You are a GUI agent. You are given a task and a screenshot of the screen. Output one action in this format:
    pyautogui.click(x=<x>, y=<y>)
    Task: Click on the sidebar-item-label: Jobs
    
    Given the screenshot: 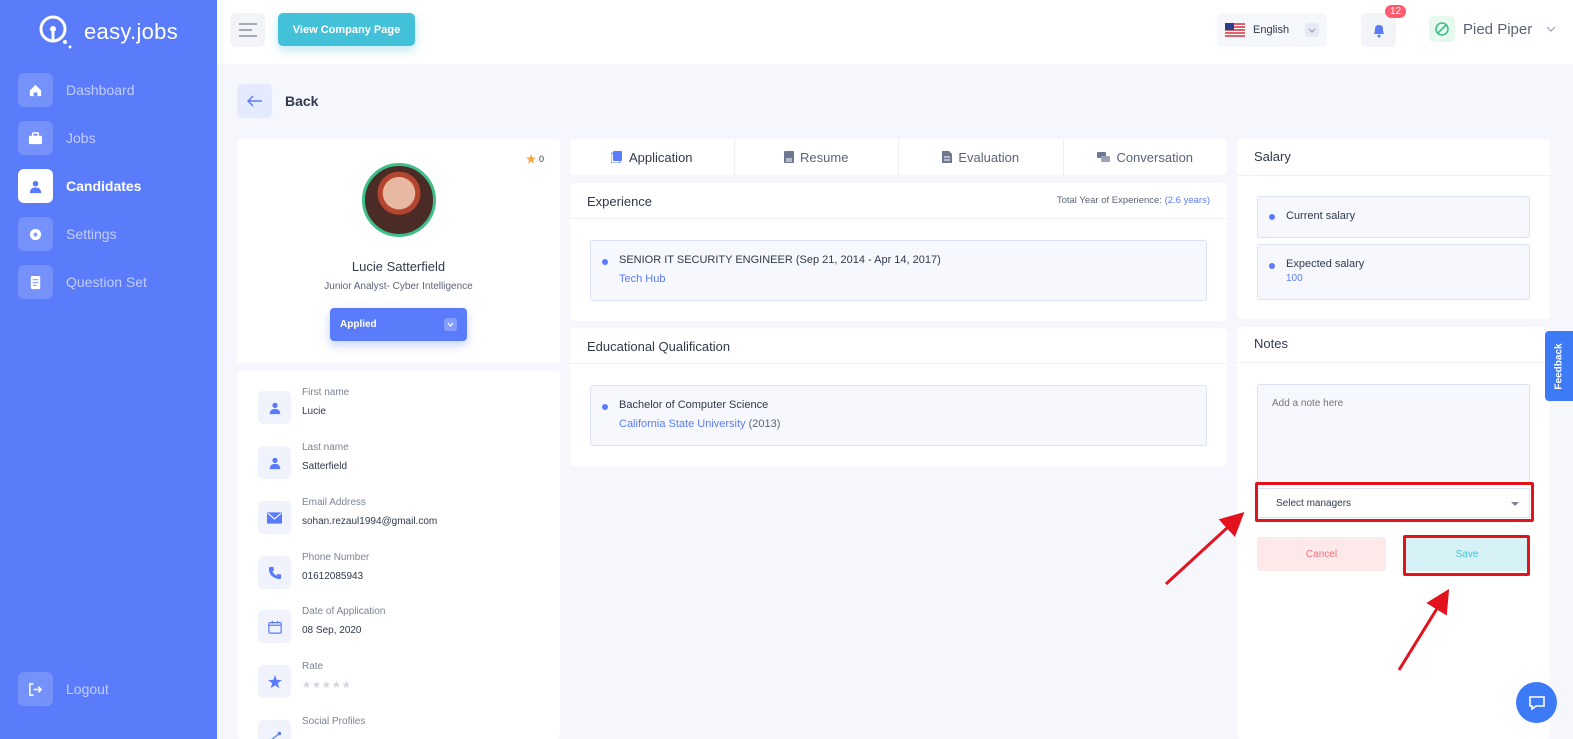 What is the action you would take?
    pyautogui.click(x=81, y=138)
    